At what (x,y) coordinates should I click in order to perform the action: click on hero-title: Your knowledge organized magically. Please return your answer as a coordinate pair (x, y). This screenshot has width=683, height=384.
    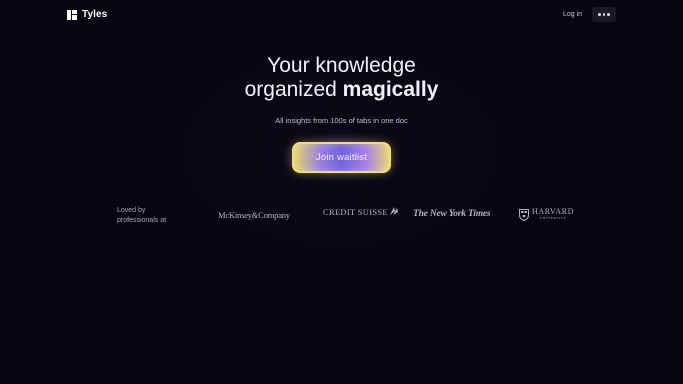
    Looking at the image, I should click on (341, 78).